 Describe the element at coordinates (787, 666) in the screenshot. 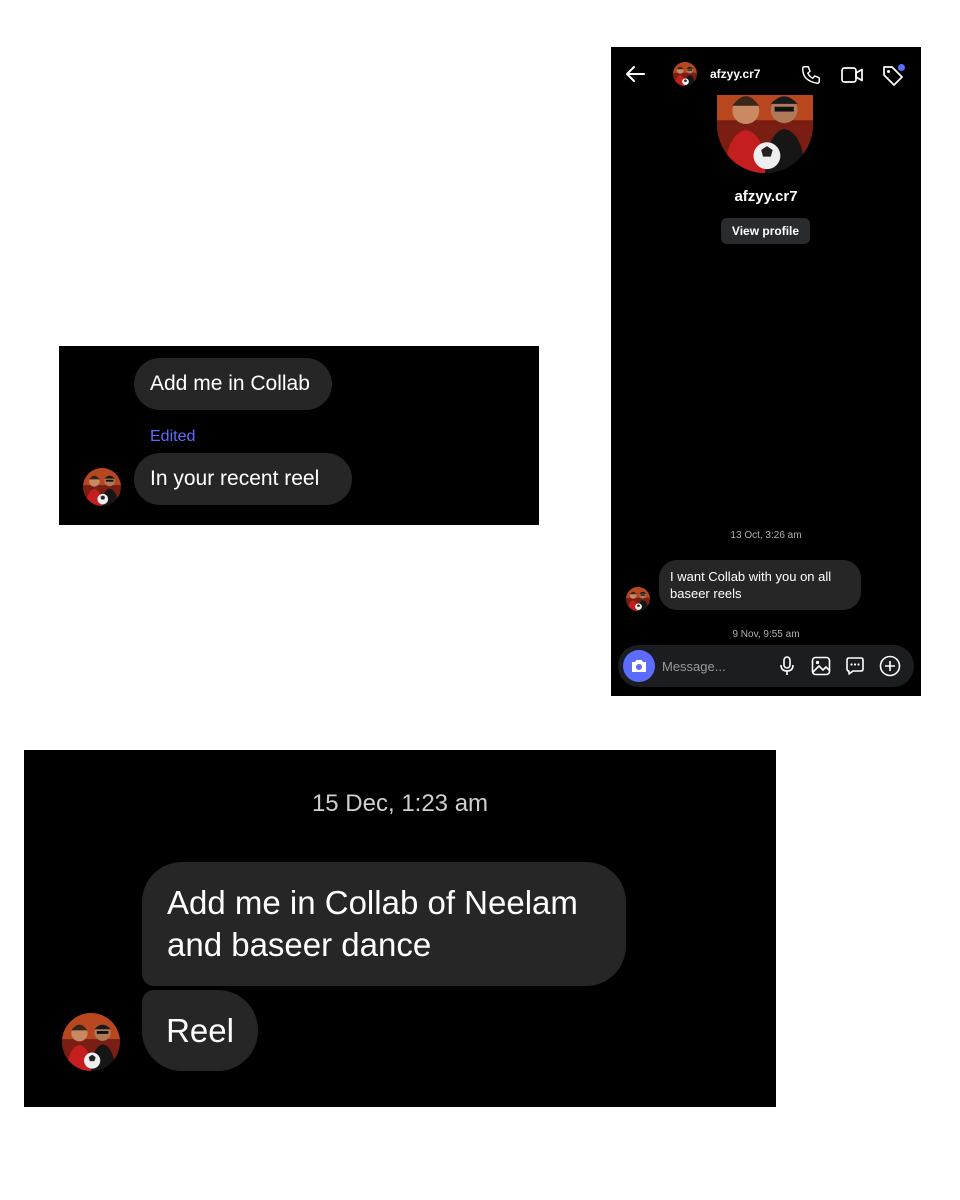

I see `microphone-icon` at that location.